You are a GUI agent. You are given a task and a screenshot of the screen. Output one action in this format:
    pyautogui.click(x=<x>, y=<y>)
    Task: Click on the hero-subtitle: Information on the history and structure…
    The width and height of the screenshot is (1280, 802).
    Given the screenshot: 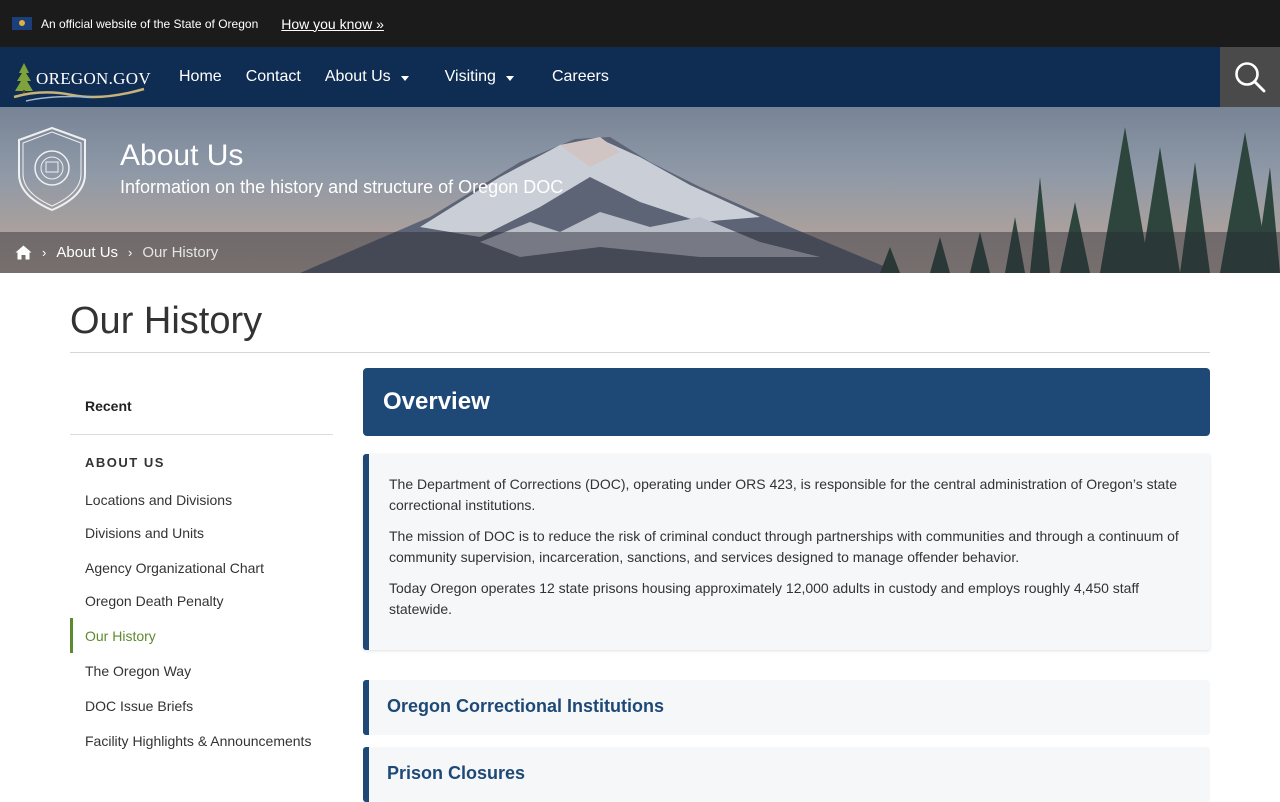 What is the action you would take?
    pyautogui.click(x=342, y=187)
    